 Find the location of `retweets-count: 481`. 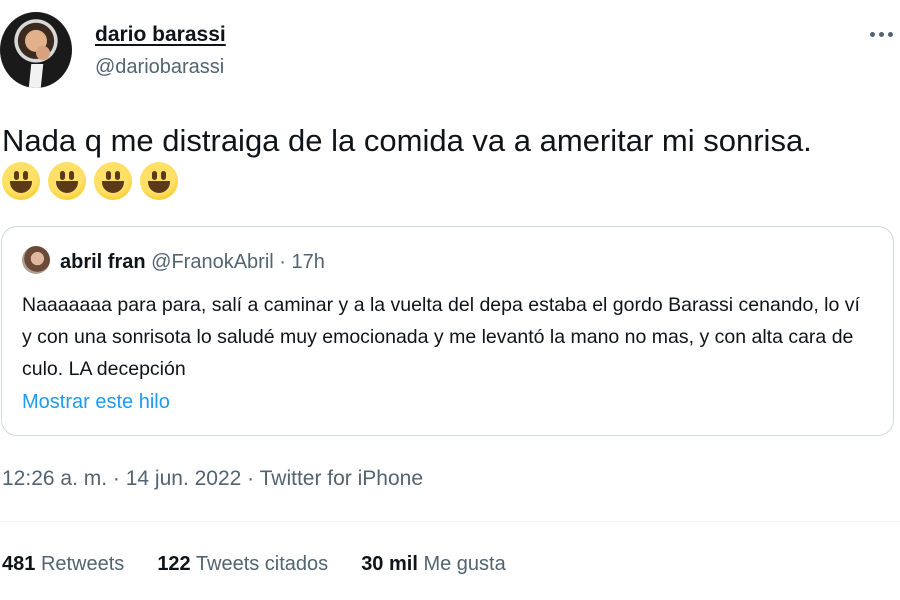

retweets-count: 481 is located at coordinates (19, 564).